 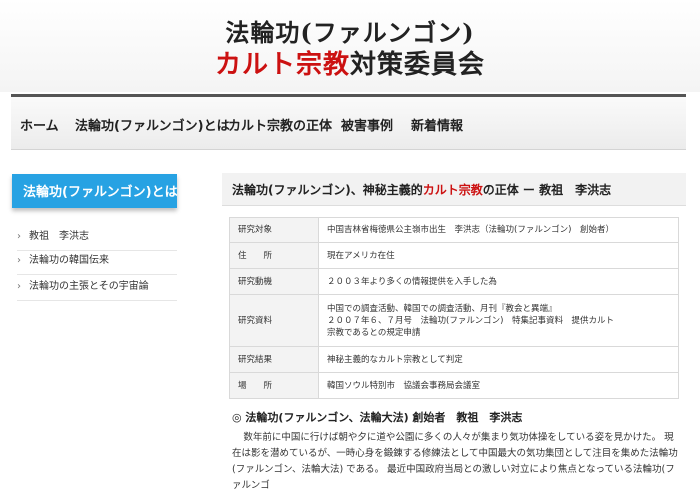 I want to click on main-nav: ホーム 法輪功(ファルンゴン)とは カルト宗教の正体 被害事例 新着情報, so click(x=348, y=122).